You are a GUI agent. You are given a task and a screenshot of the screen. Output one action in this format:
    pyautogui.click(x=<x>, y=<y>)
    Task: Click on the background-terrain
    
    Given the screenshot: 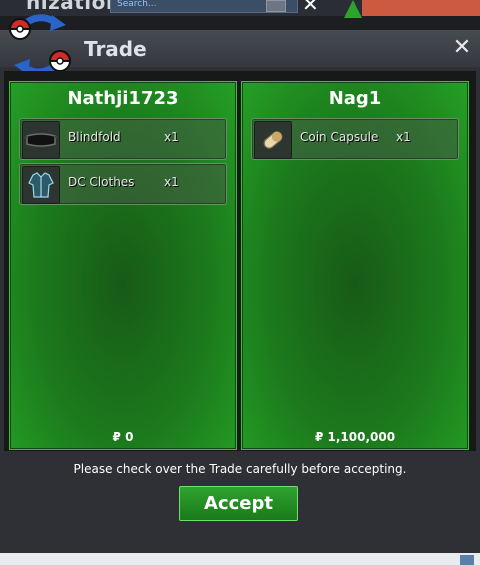 What is the action you would take?
    pyautogui.click(x=421, y=8)
    